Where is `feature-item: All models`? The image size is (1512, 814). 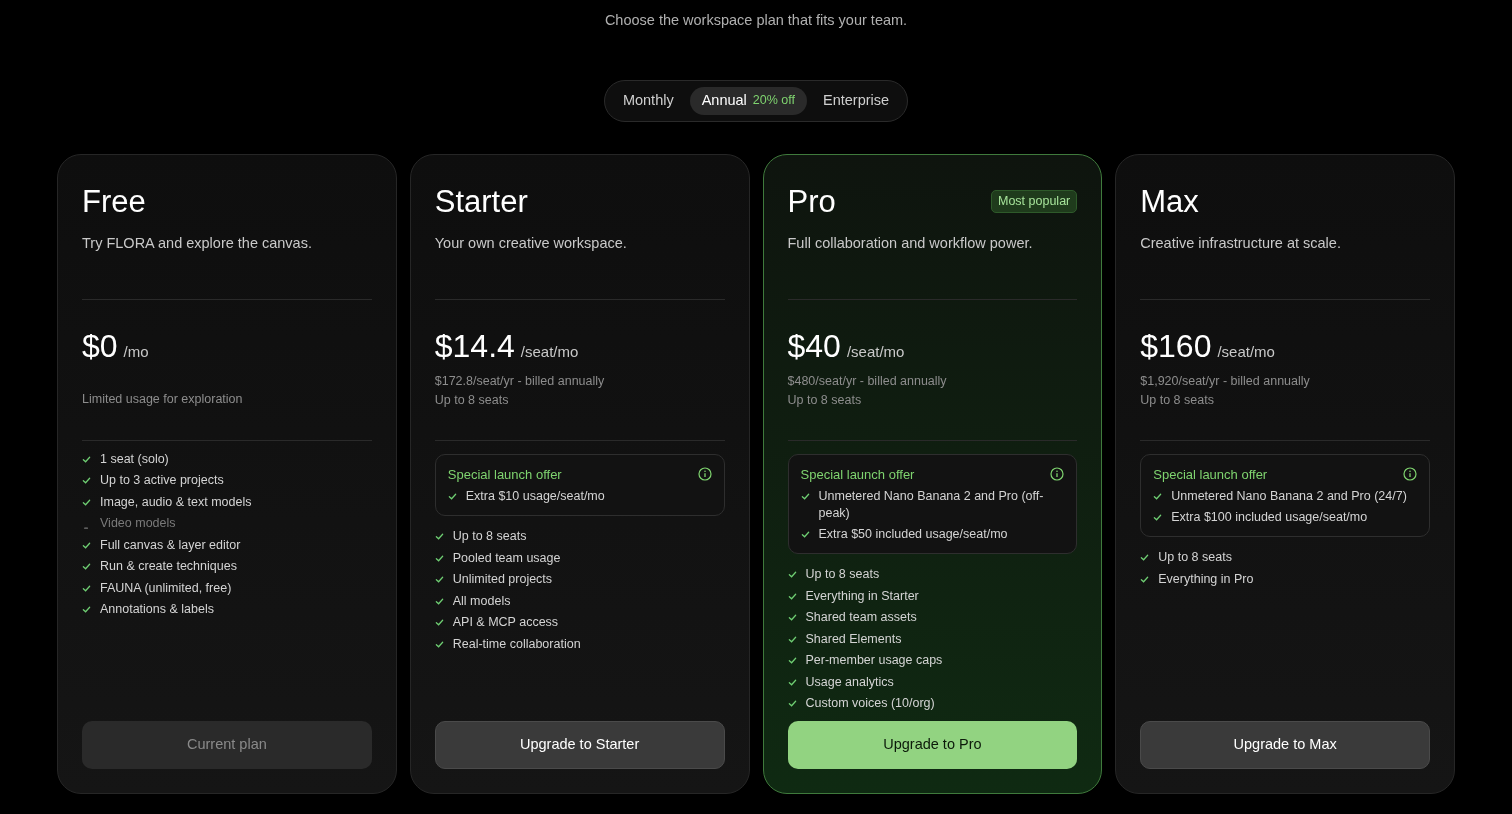 feature-item: All models is located at coordinates (481, 601).